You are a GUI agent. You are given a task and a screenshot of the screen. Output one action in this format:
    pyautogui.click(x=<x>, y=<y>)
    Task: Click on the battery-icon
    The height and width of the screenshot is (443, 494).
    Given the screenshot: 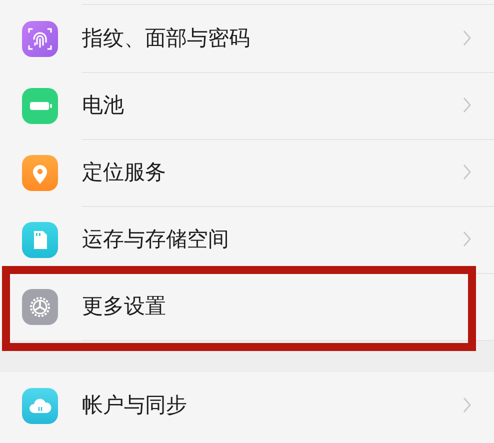 What is the action you would take?
    pyautogui.click(x=40, y=106)
    